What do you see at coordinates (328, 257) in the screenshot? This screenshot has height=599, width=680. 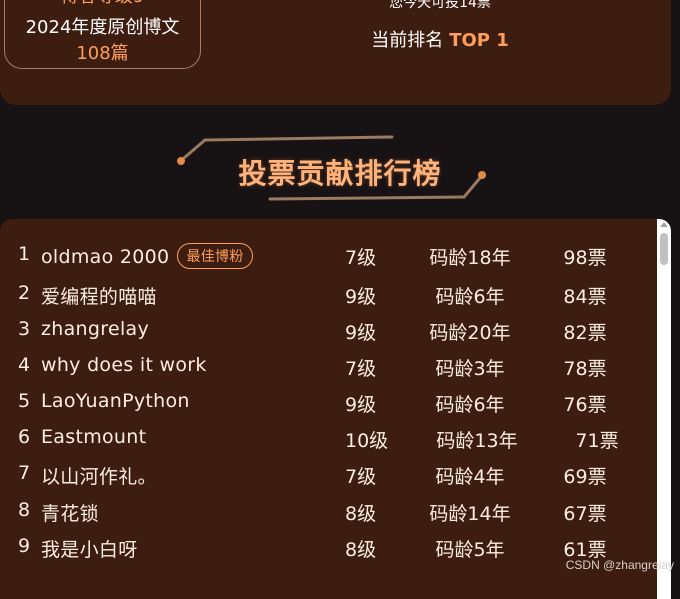 I see `table-row: 1 oldmao 2000 最佳博粉 7级 码龄18年 98票` at bounding box center [328, 257].